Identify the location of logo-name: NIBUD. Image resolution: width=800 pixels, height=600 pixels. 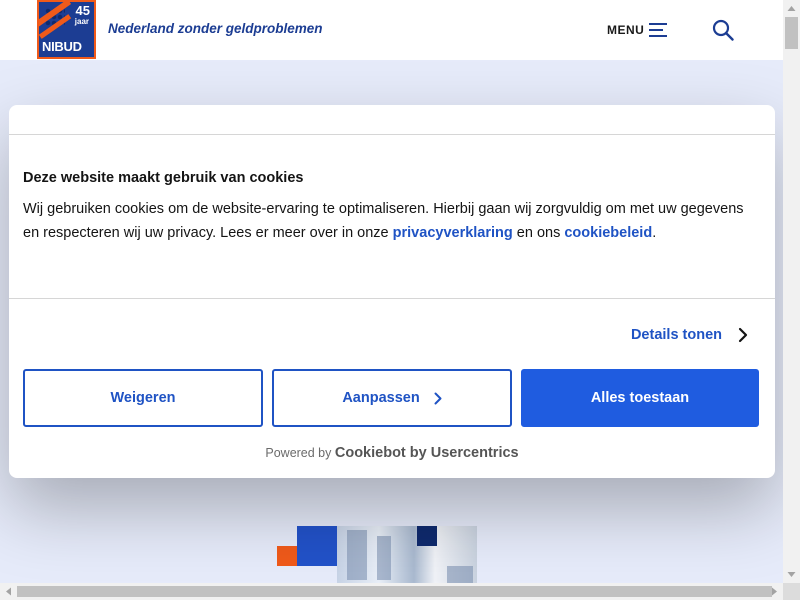
(62, 46).